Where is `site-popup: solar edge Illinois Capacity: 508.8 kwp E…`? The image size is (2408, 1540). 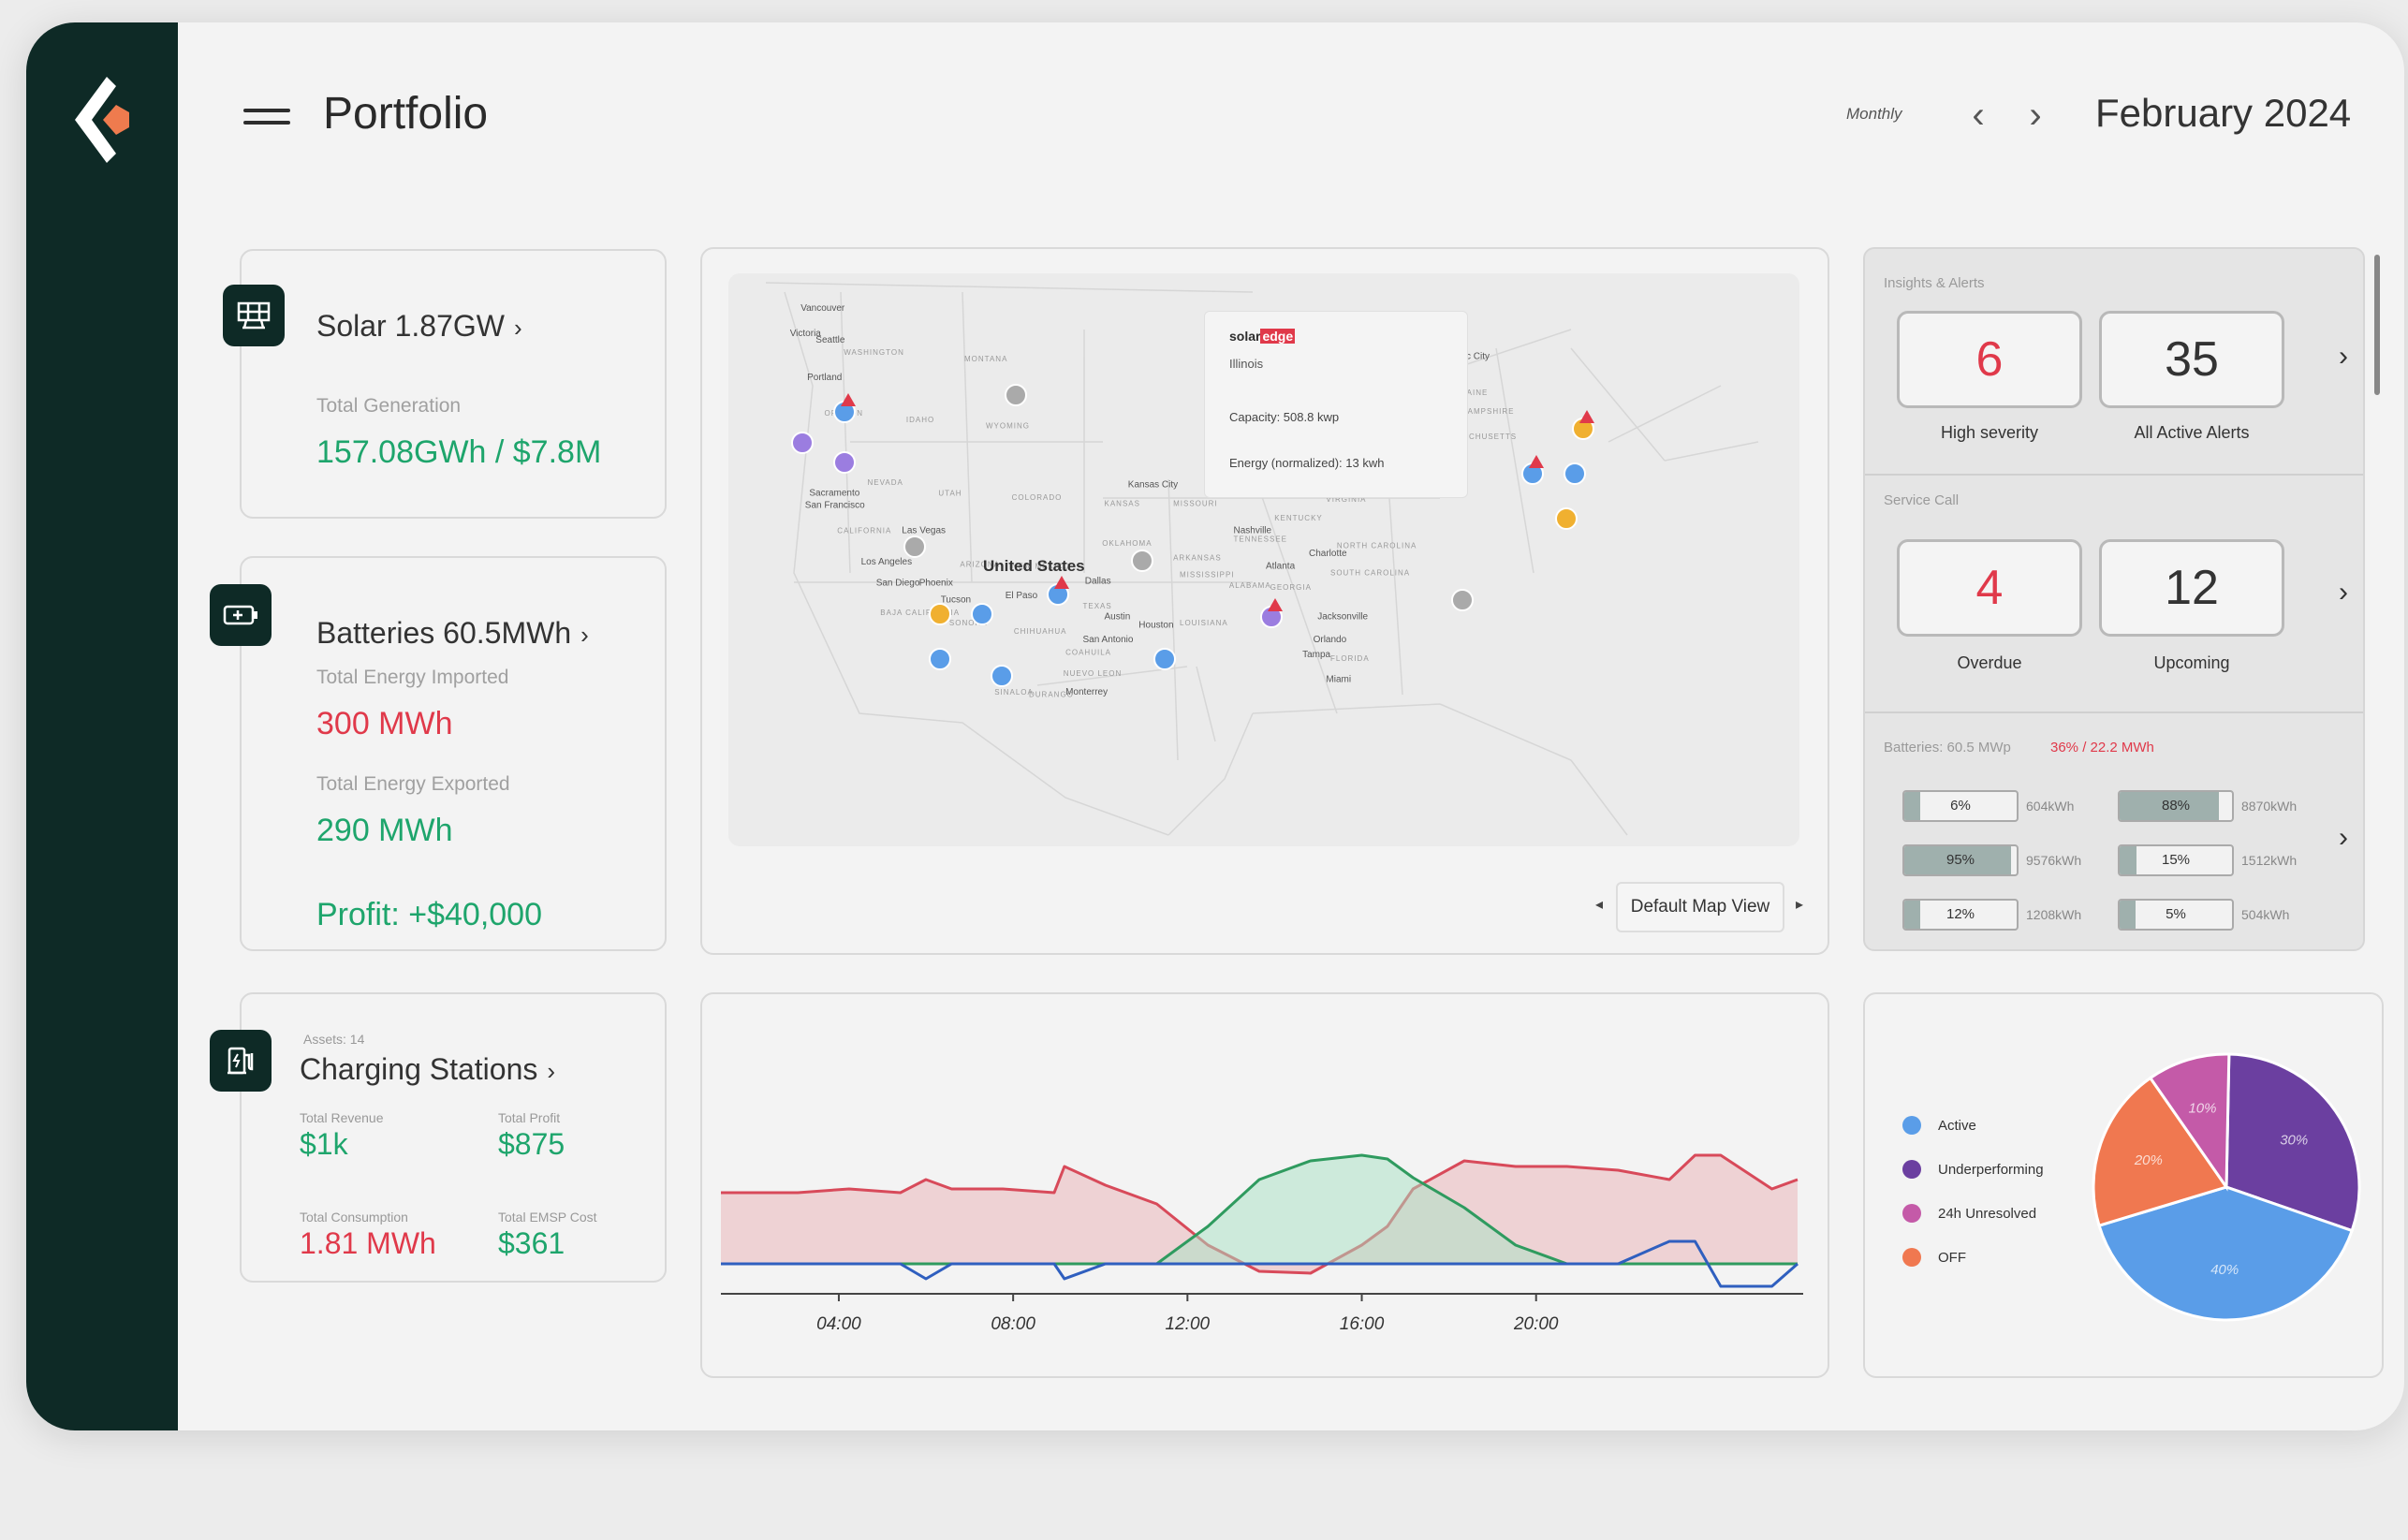 site-popup: solar edge Illinois Capacity: 508.8 kwp E… is located at coordinates (1336, 404).